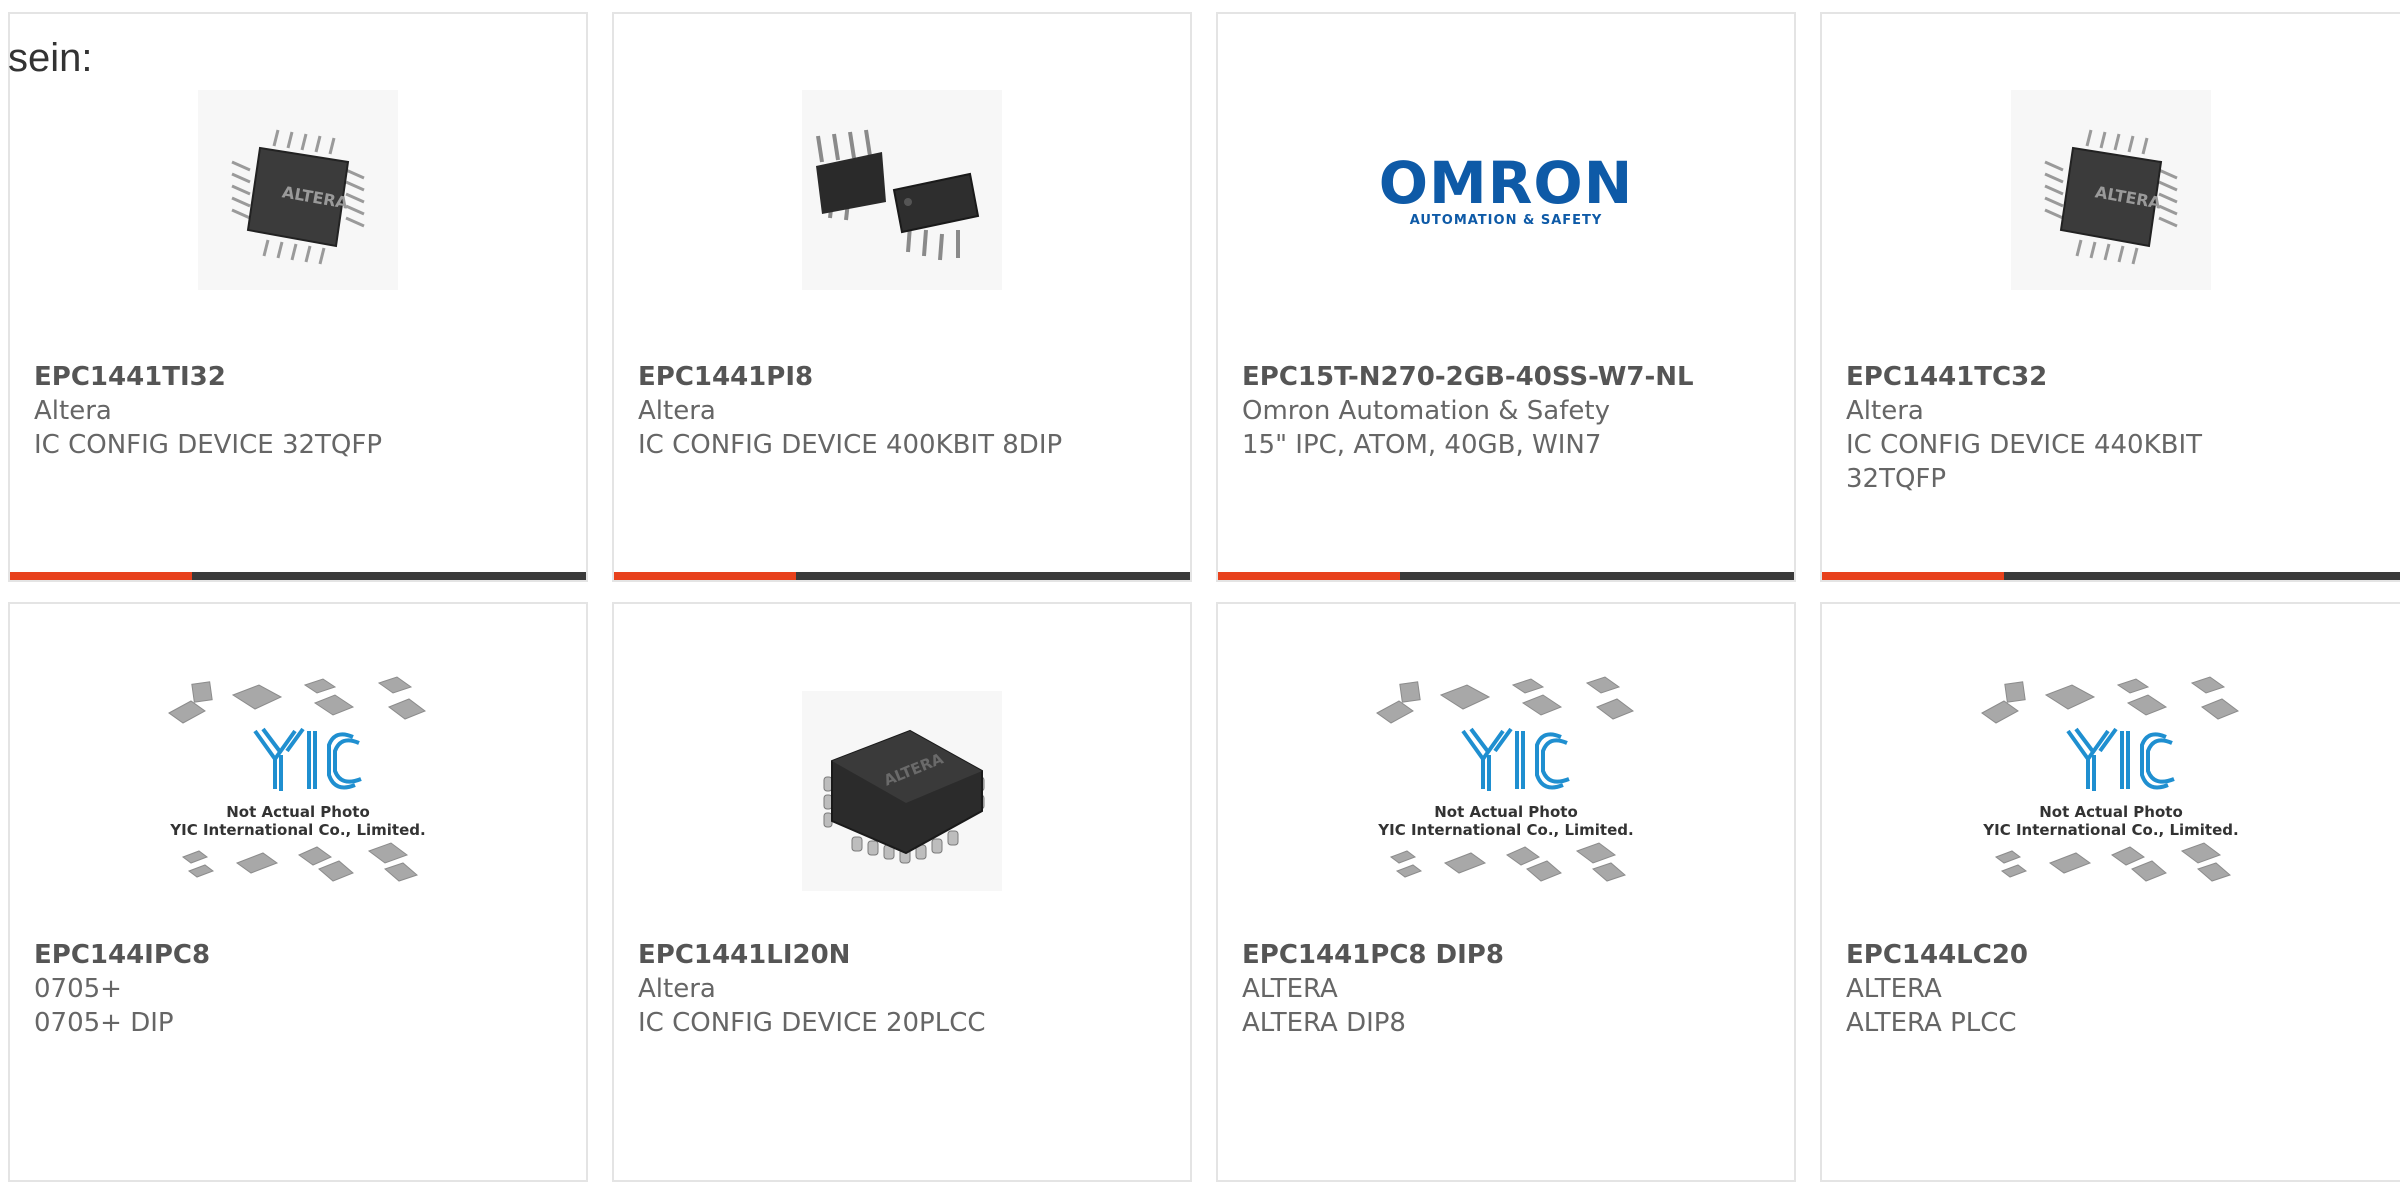  Describe the element at coordinates (1506, 182) in the screenshot. I see `omron-logo-text: OMRON` at that location.